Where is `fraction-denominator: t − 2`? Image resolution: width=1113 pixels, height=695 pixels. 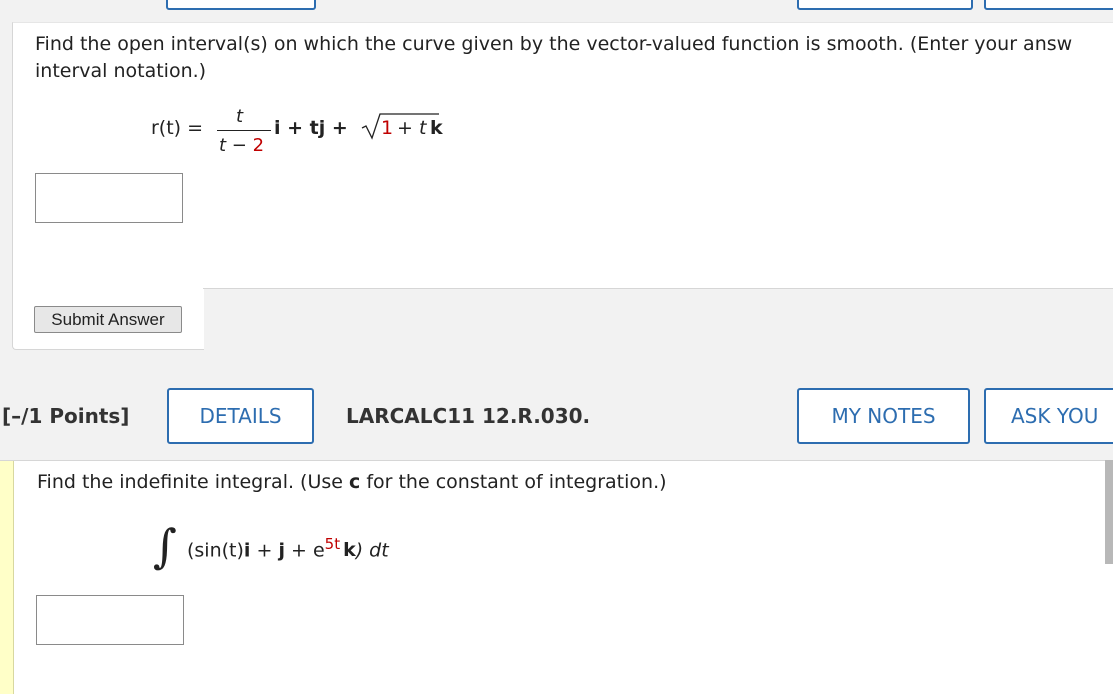
fraction-denominator: t − 2 is located at coordinates (241, 145).